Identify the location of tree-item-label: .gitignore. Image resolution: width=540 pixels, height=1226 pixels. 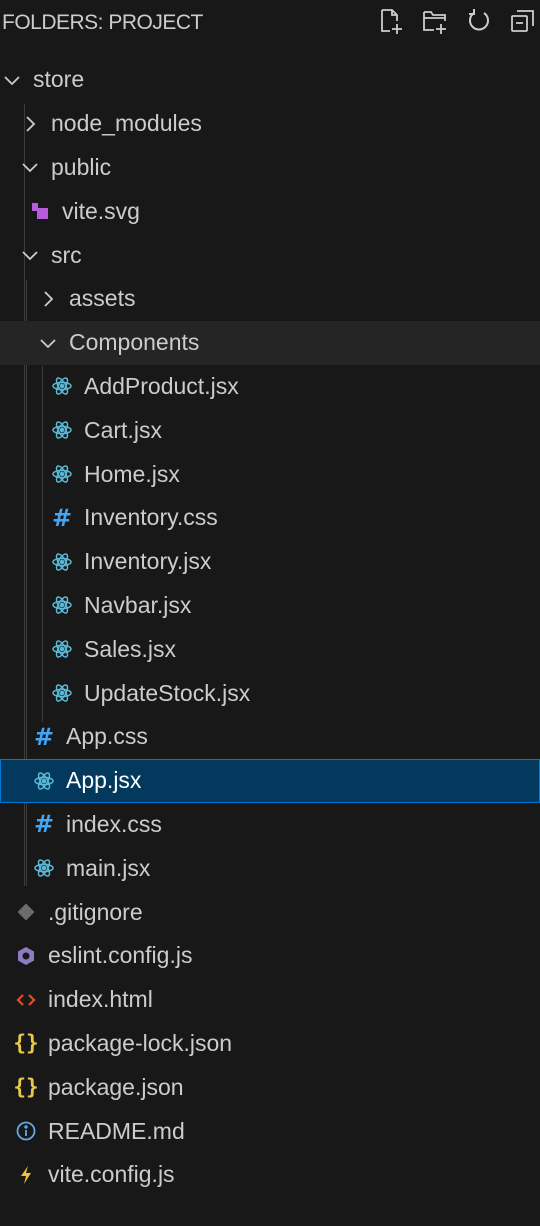
(95, 911).